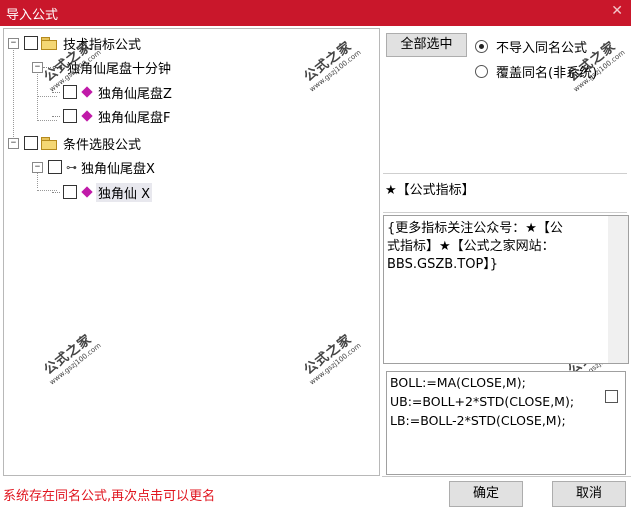 Image resolution: width=631 pixels, height=513 pixels. I want to click on radio-selected-icon, so click(481, 46).